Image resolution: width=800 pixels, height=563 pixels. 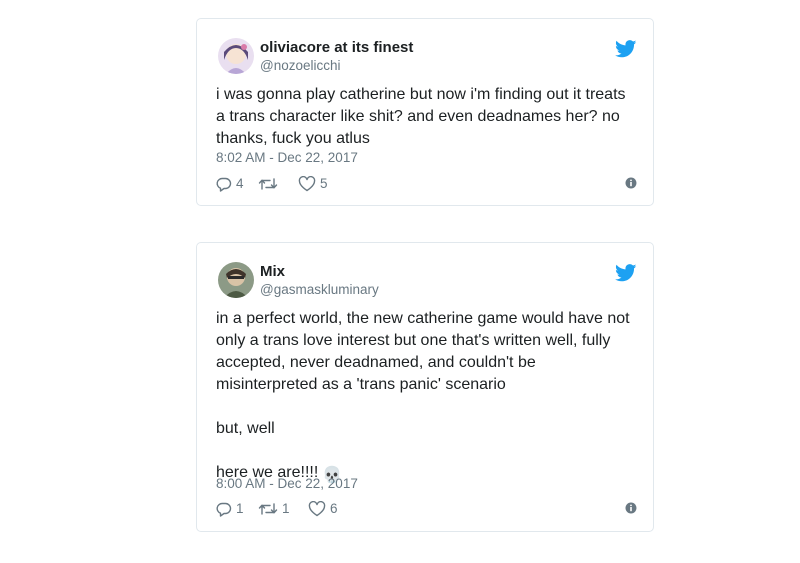 I want to click on like-button: 6, so click(x=323, y=509).